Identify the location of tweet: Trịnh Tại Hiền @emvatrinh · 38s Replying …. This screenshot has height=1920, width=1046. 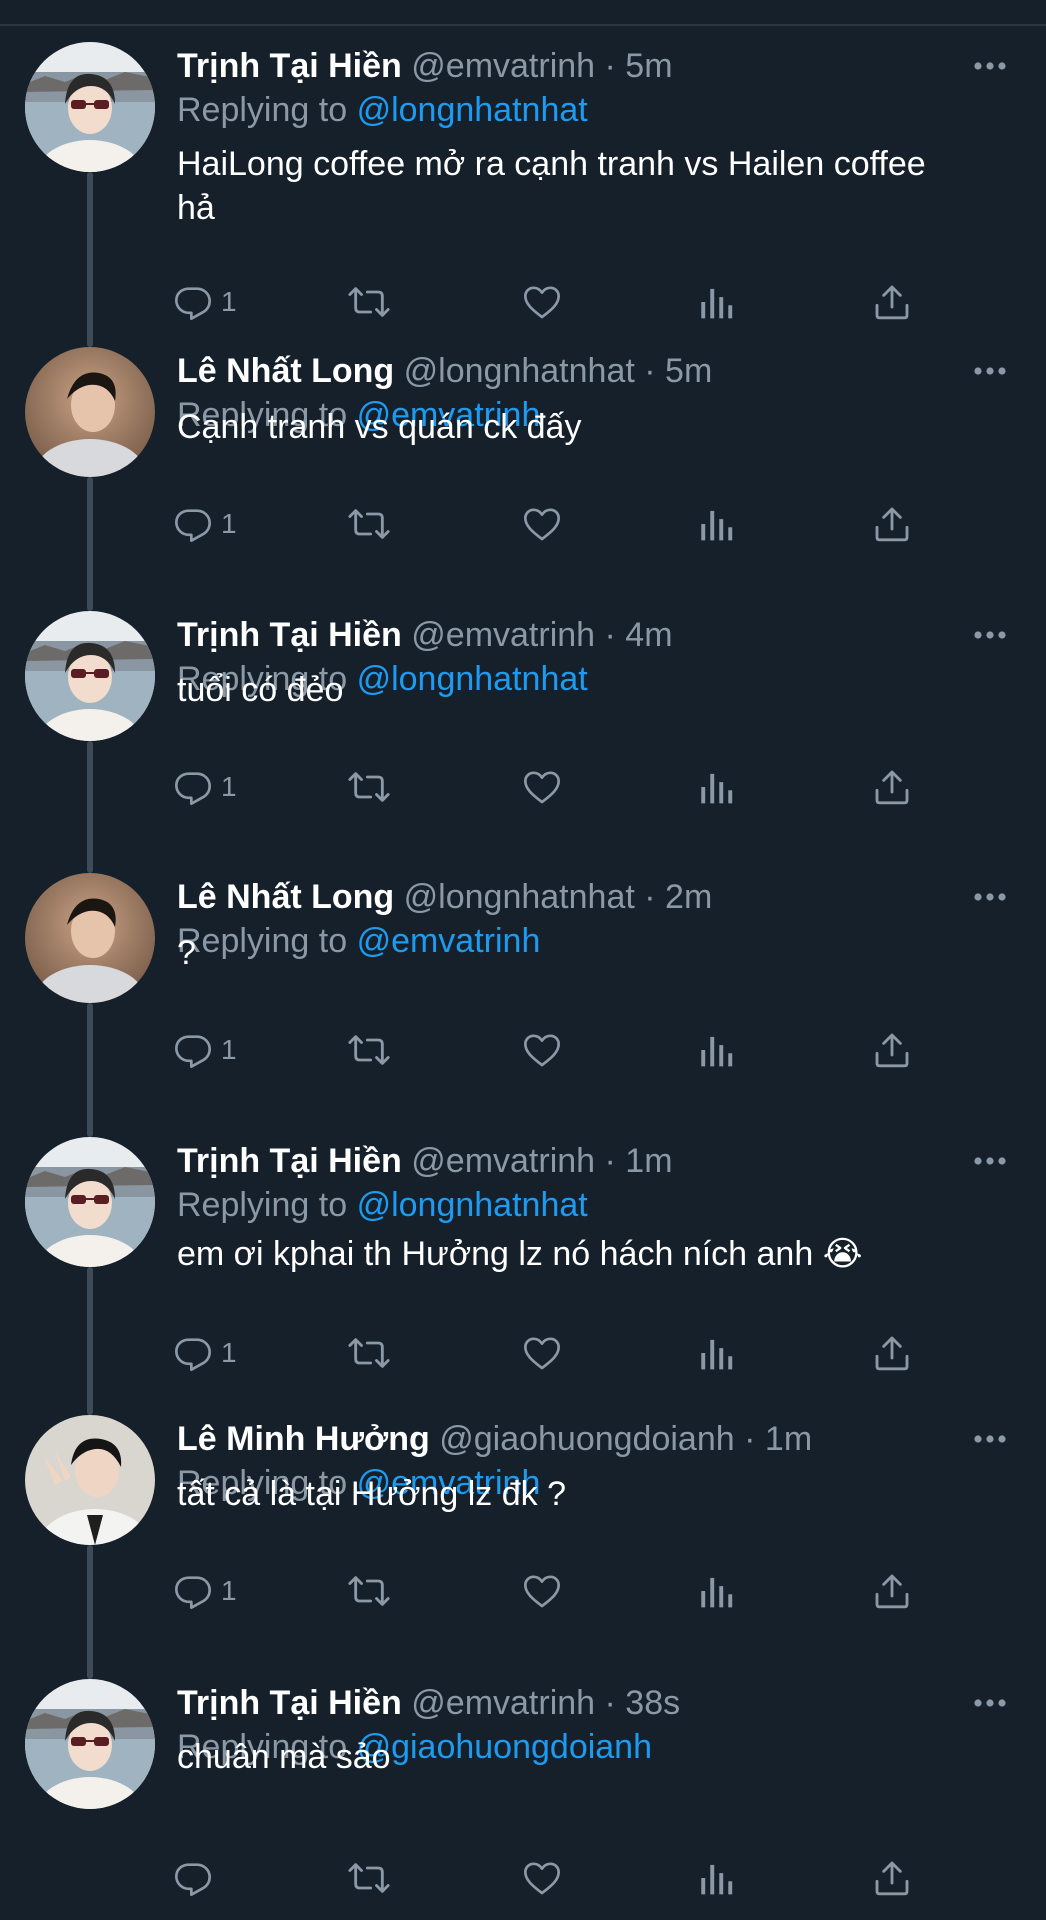
(523, 1774).